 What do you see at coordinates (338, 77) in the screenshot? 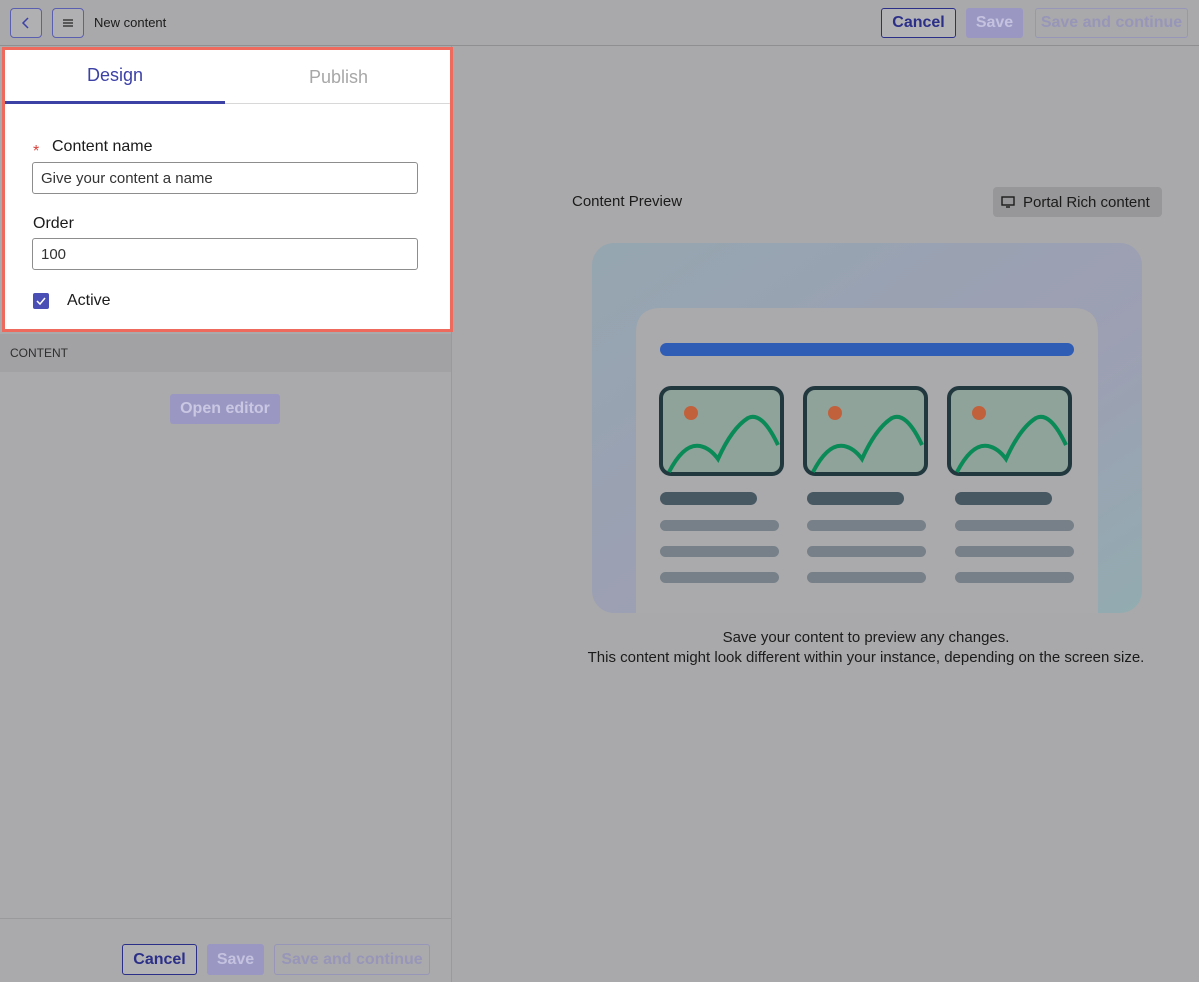
I see `tab-publish: Publish` at bounding box center [338, 77].